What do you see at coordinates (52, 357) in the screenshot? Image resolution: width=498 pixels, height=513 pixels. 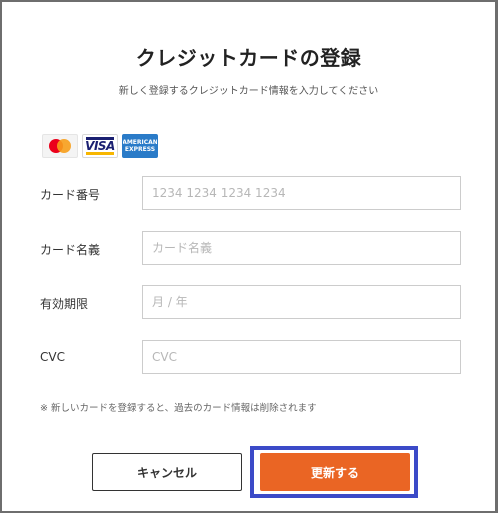 I see `cvc-label: CVC` at bounding box center [52, 357].